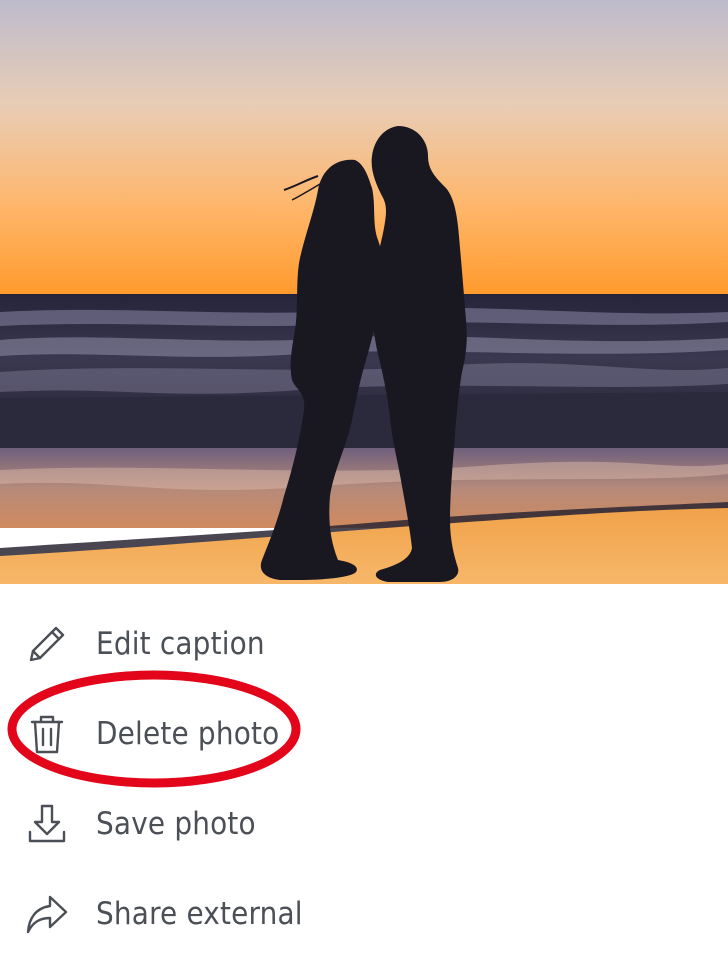 This screenshot has height=970, width=728. What do you see at coordinates (199, 914) in the screenshot?
I see `share-external-label: Share external` at bounding box center [199, 914].